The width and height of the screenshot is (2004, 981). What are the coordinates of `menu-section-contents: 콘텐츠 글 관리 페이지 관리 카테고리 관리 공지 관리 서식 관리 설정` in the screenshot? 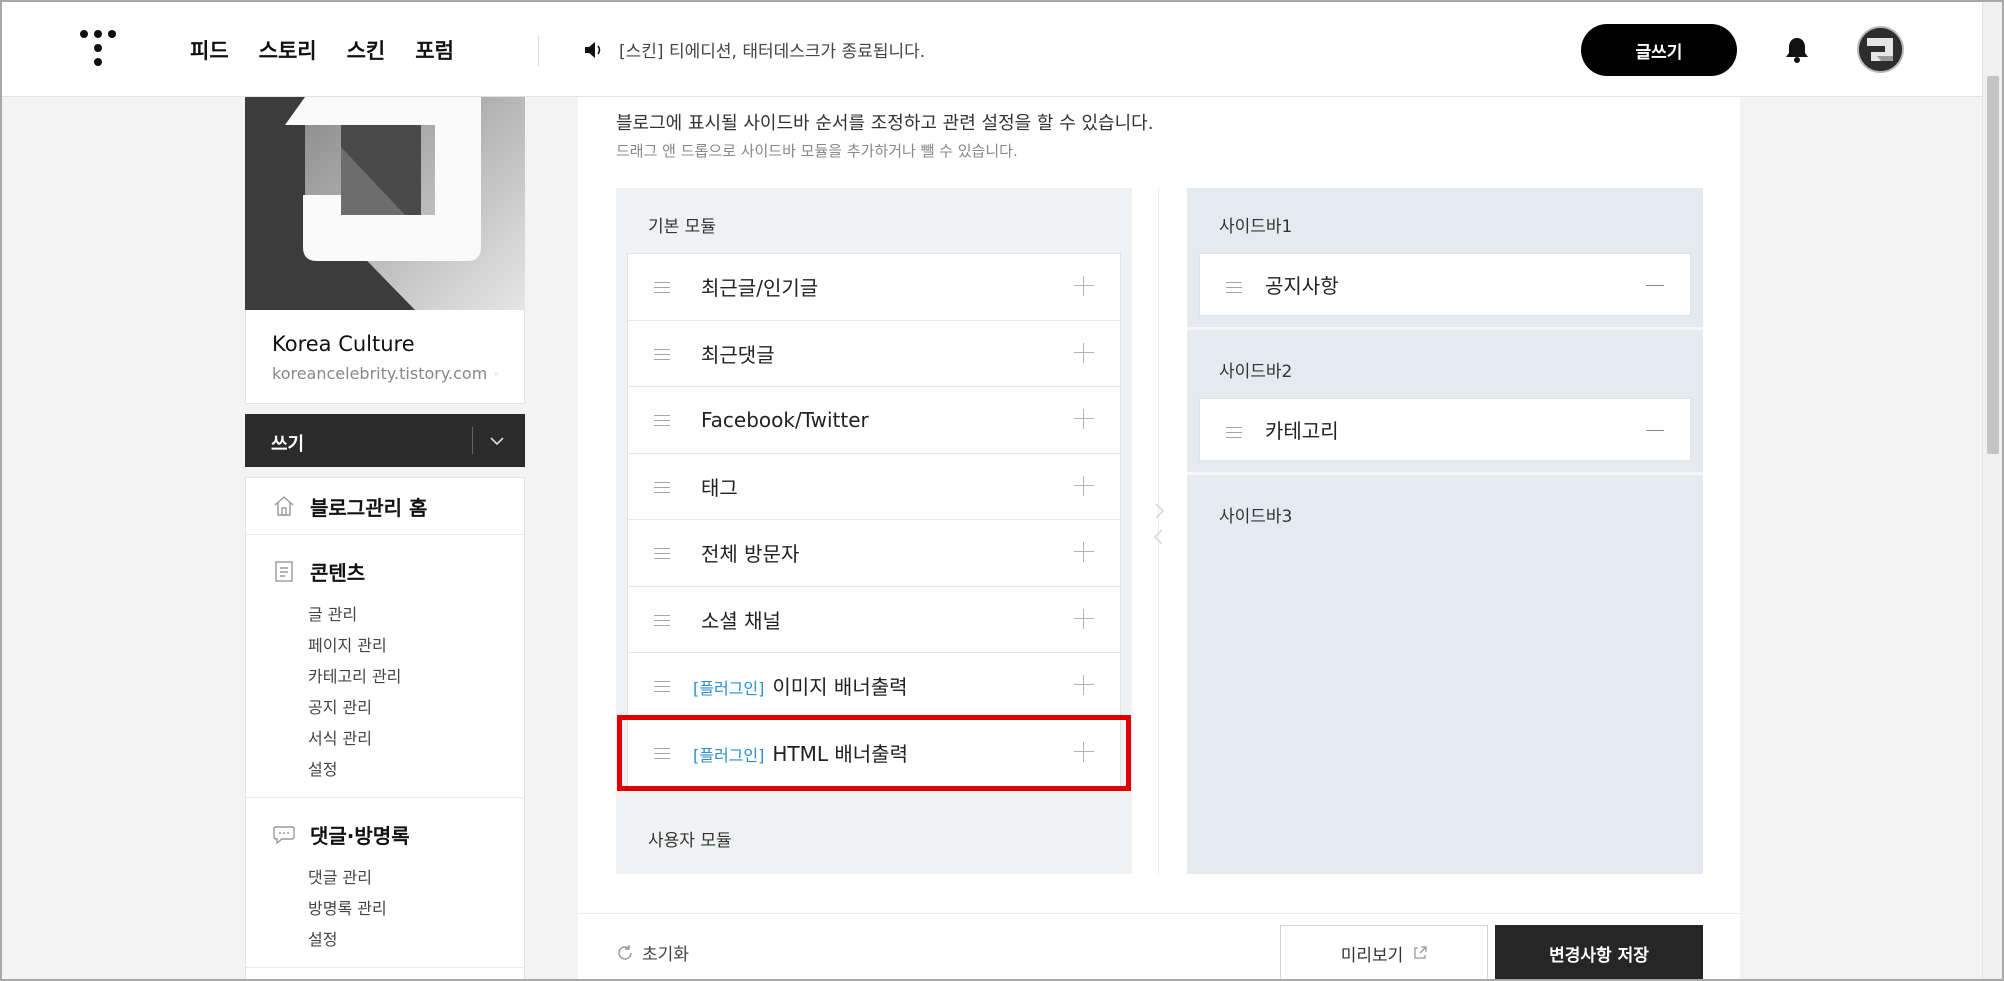 It's located at (385, 666).